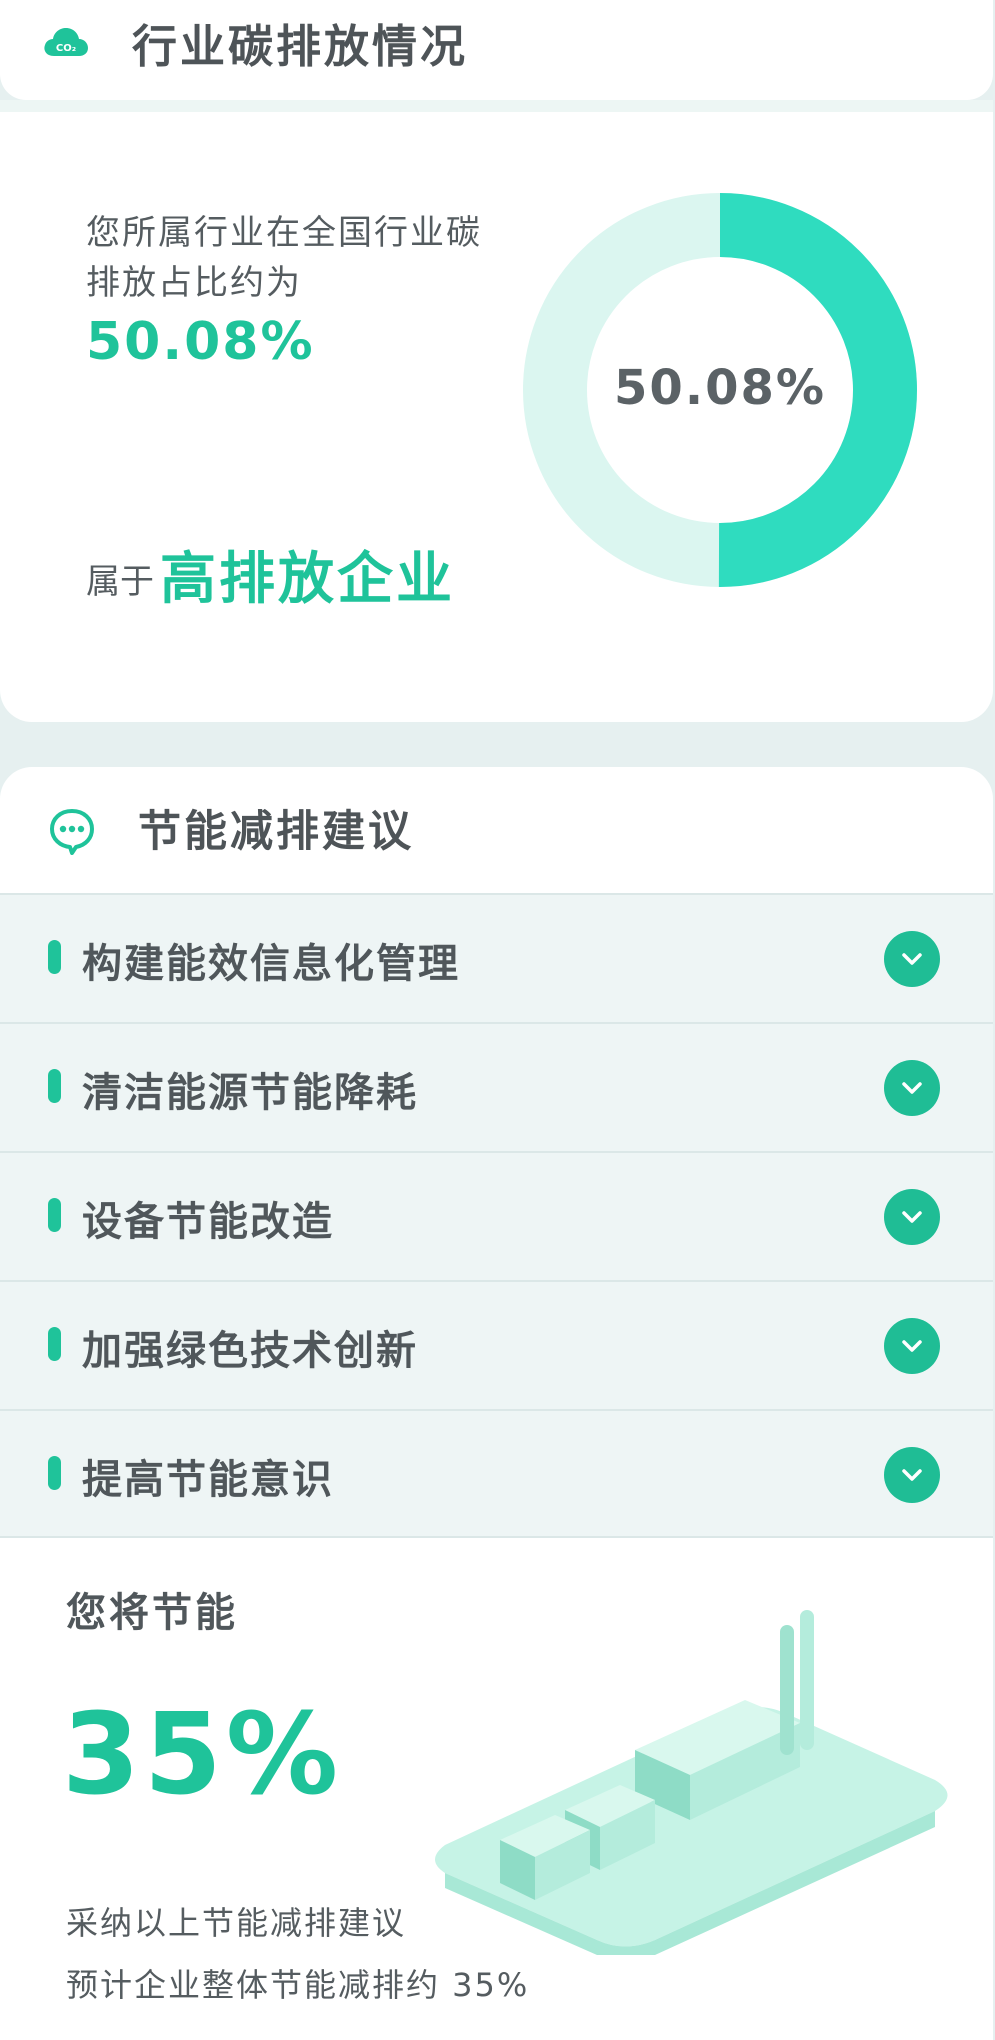 This screenshot has width=995, height=2040. Describe the element at coordinates (298, 1985) in the screenshot. I see `savings-note-line2: 预计企业整体节能减排约 35%` at that location.